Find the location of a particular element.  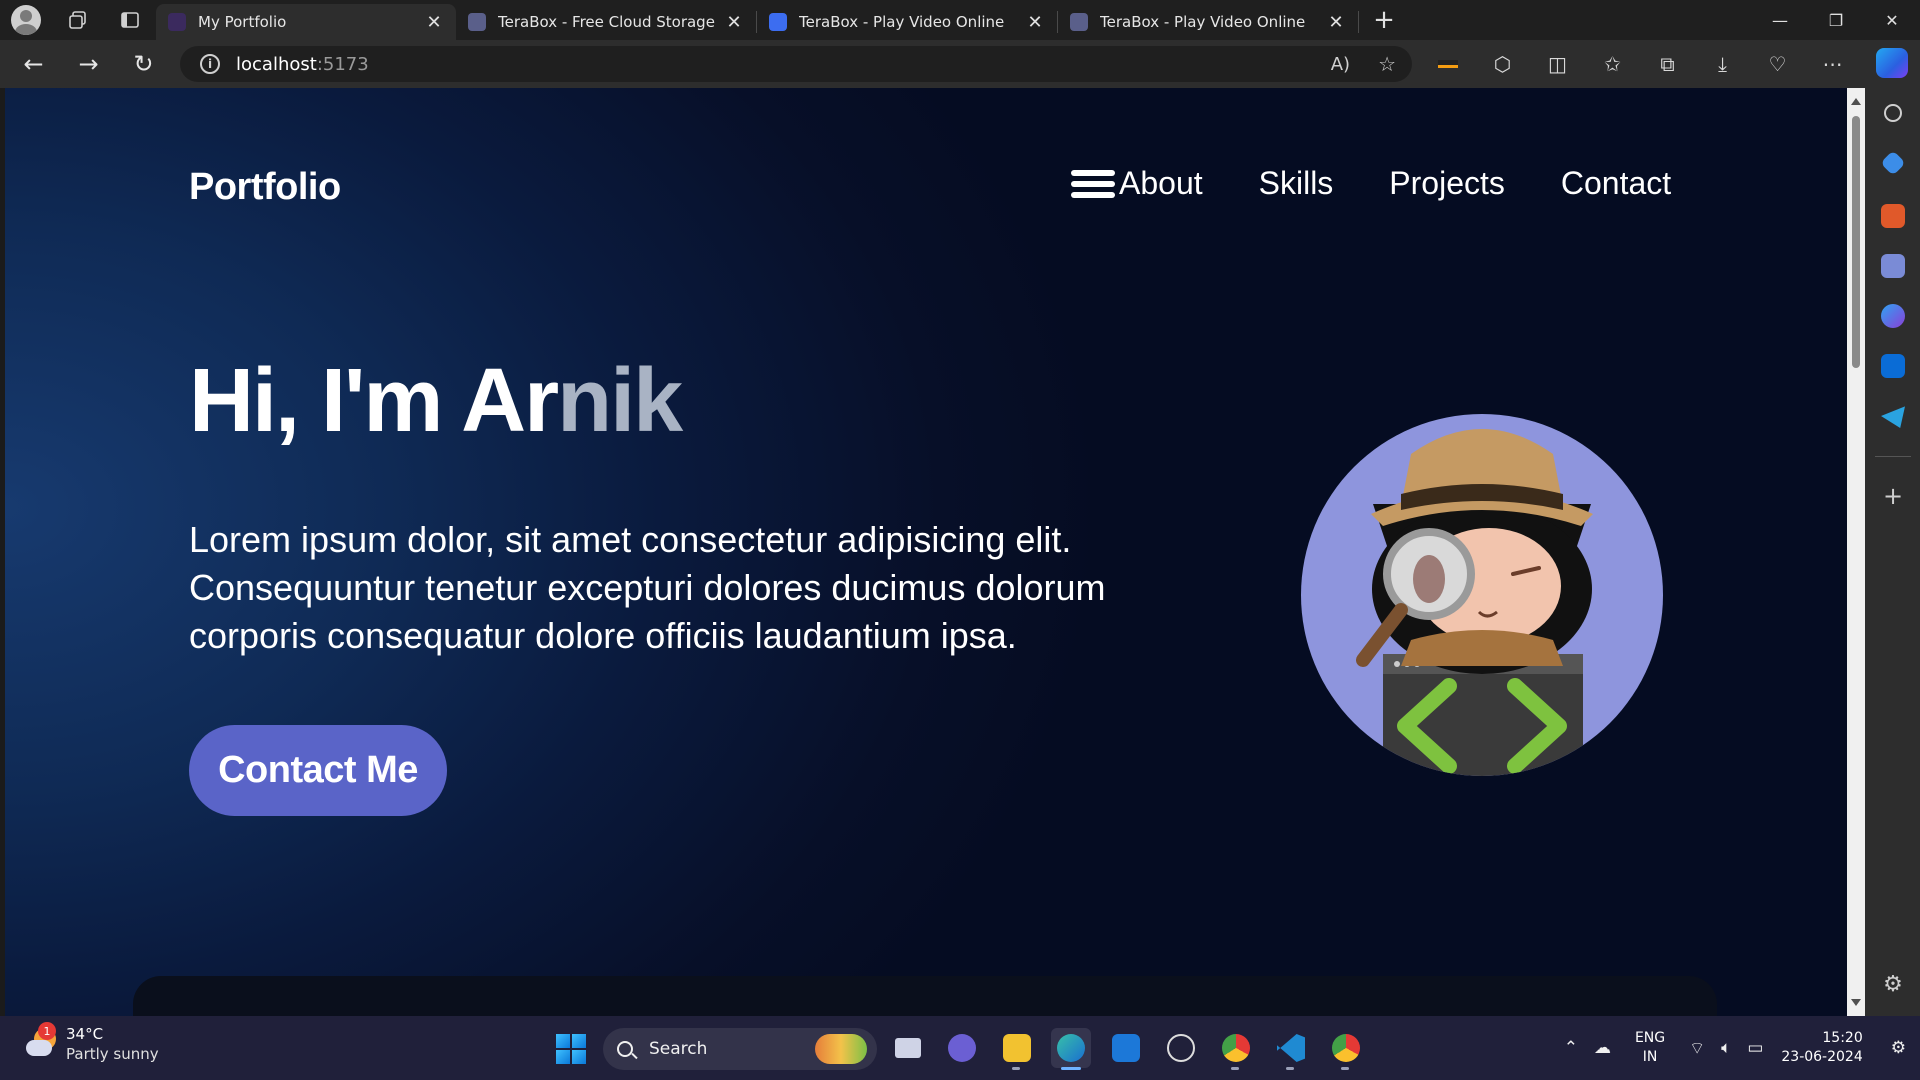

sidebar-telegram-icon is located at coordinates (1893, 417).